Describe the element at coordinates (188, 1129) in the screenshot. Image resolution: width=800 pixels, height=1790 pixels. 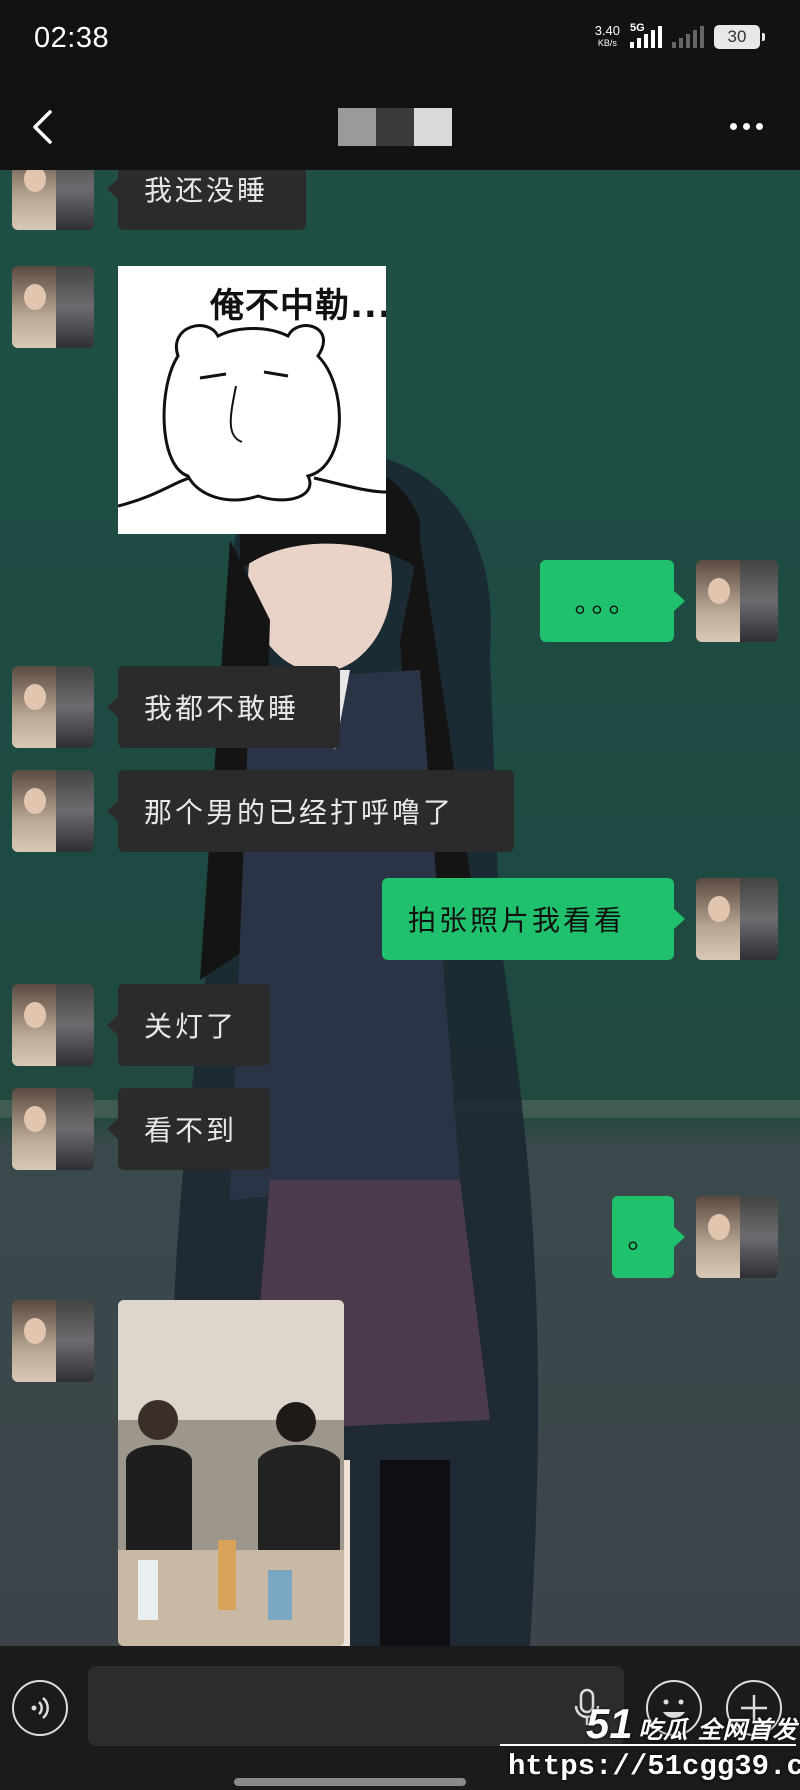
I see `message-bubble: 看不到` at that location.